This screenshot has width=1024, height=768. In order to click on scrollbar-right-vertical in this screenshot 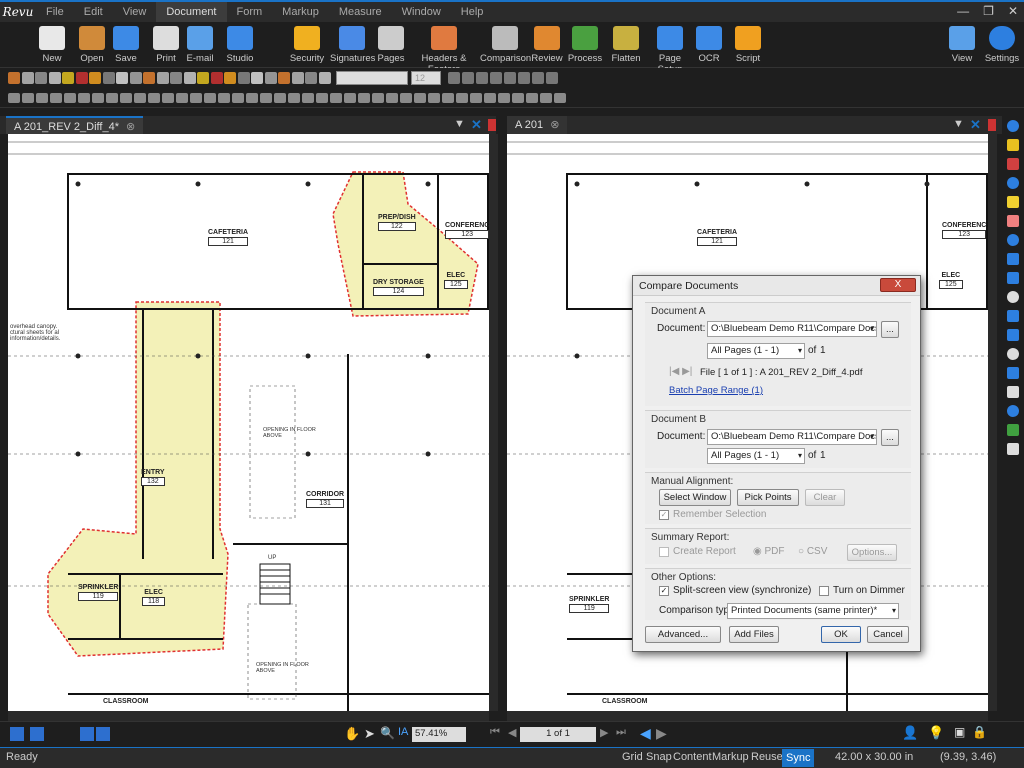, I will do `click(992, 422)`.